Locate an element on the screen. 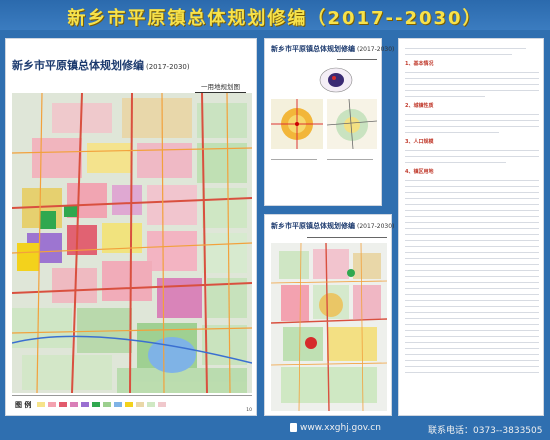  mid-top-title-text: 新乡市平原镇总体规划修编 is located at coordinates (313, 49).